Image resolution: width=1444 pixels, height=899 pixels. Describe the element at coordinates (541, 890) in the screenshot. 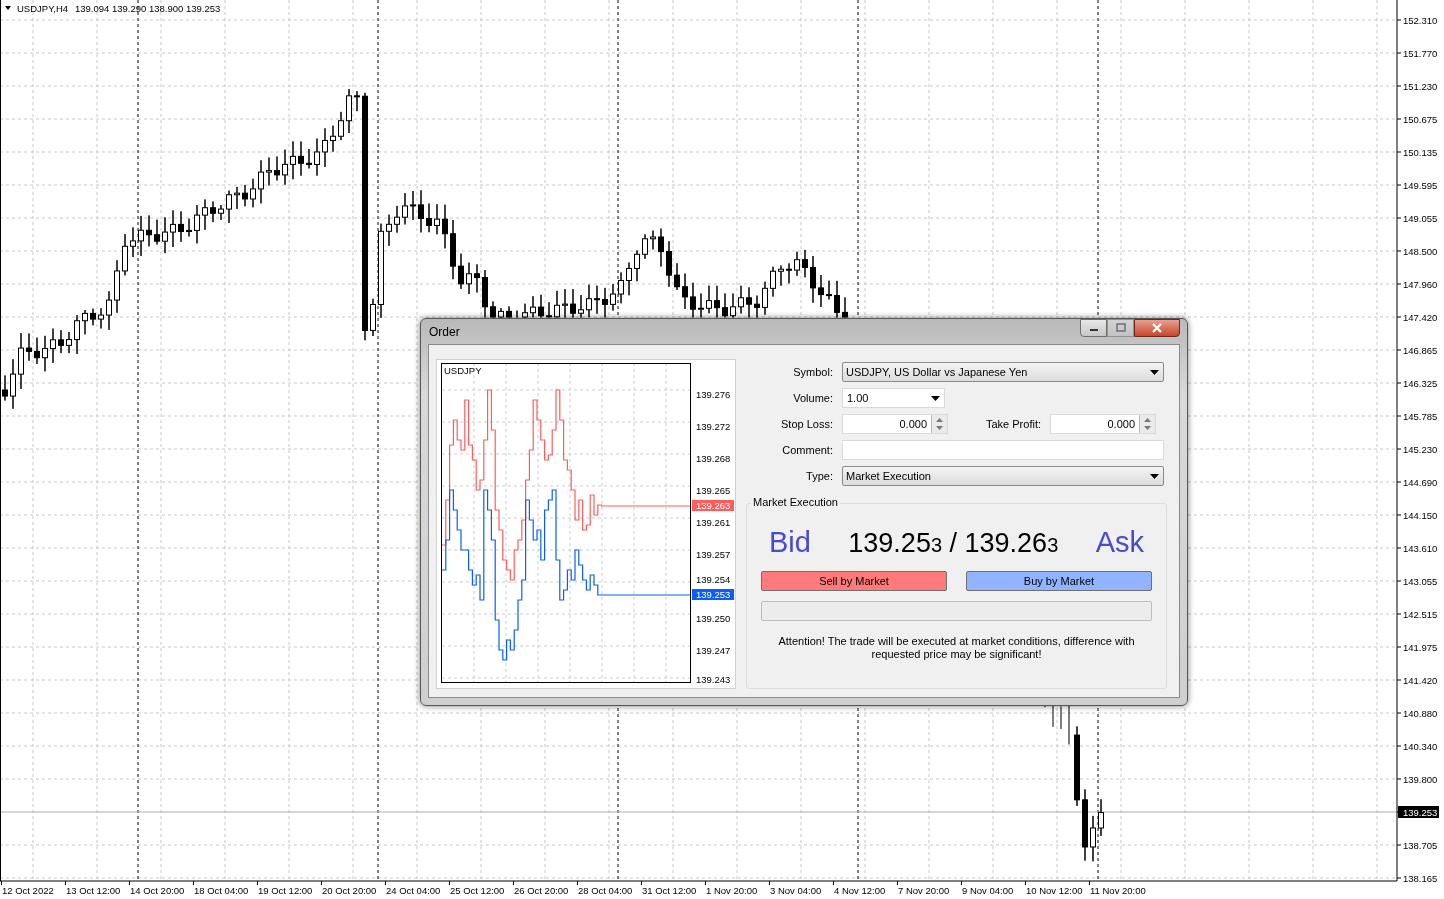

I see `time-label: 26 Oct 20:00` at that location.